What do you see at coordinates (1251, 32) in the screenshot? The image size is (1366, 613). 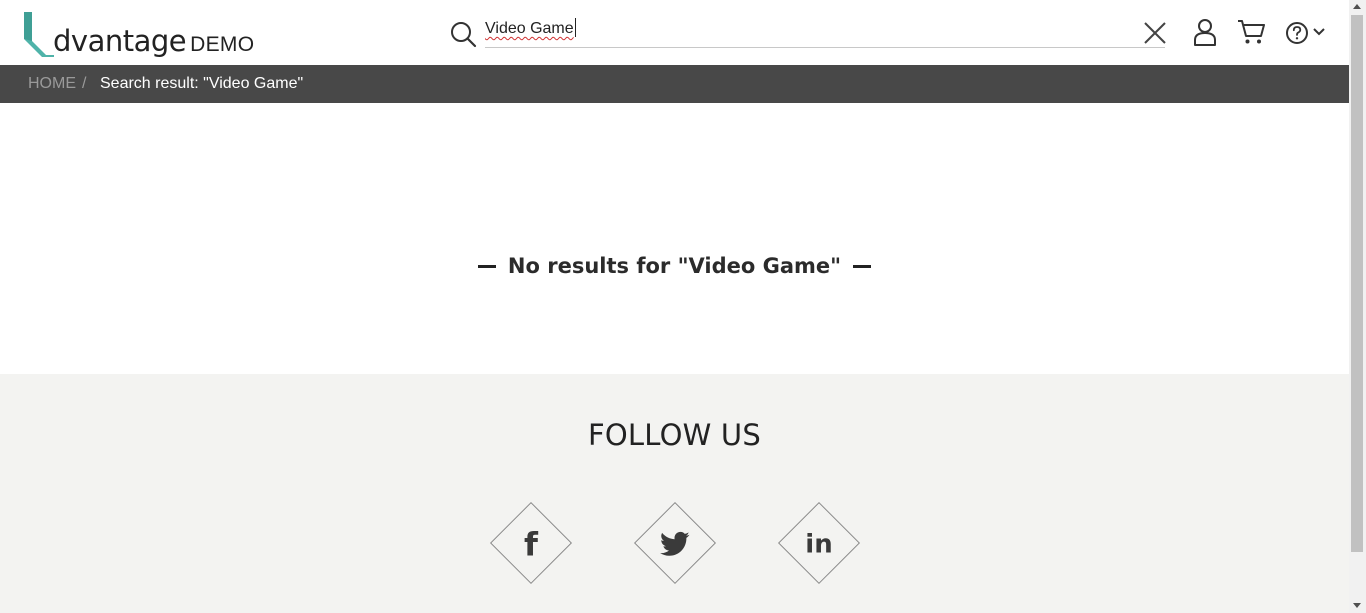 I see `cart-icon` at bounding box center [1251, 32].